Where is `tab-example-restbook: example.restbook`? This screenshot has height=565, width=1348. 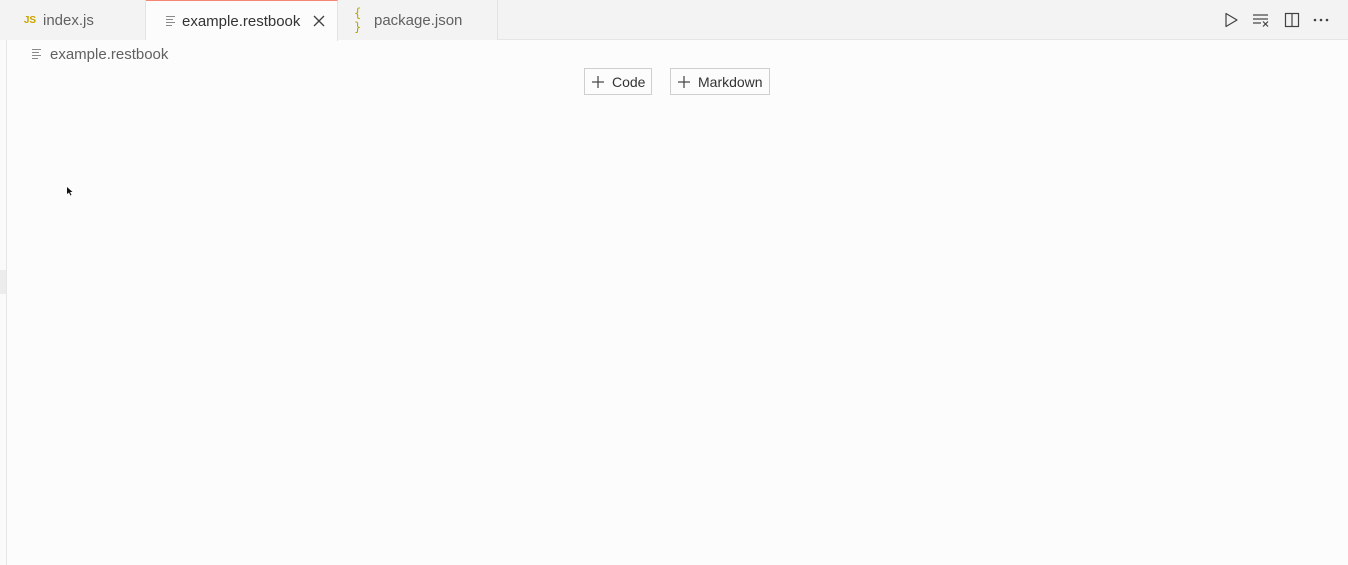
tab-example-restbook: example.restbook is located at coordinates (242, 20).